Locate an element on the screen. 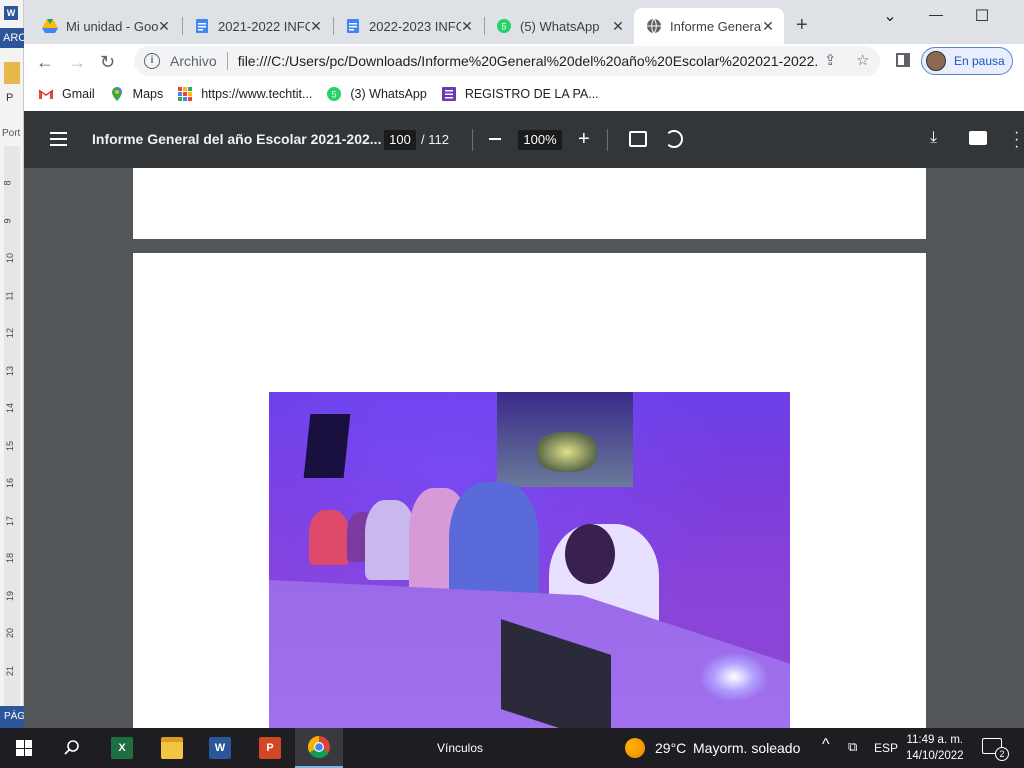  grid-icon is located at coordinates (185, 94).